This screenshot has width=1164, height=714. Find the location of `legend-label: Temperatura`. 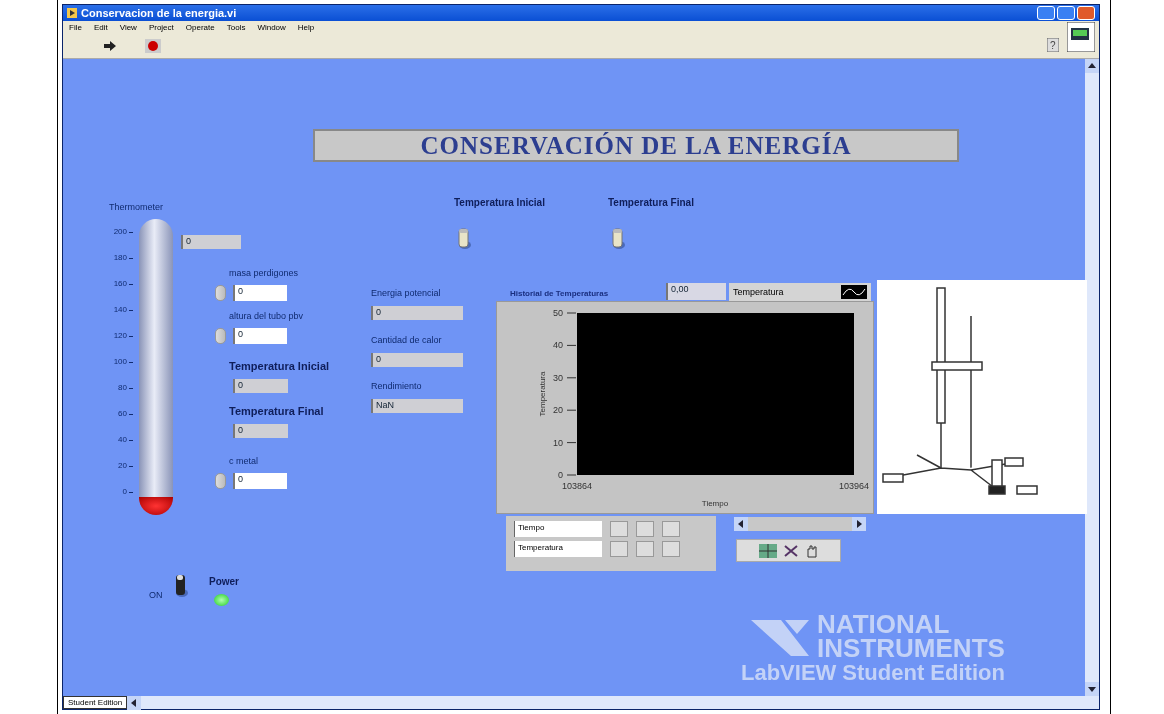

legend-label: Temperatura is located at coordinates (758, 292).